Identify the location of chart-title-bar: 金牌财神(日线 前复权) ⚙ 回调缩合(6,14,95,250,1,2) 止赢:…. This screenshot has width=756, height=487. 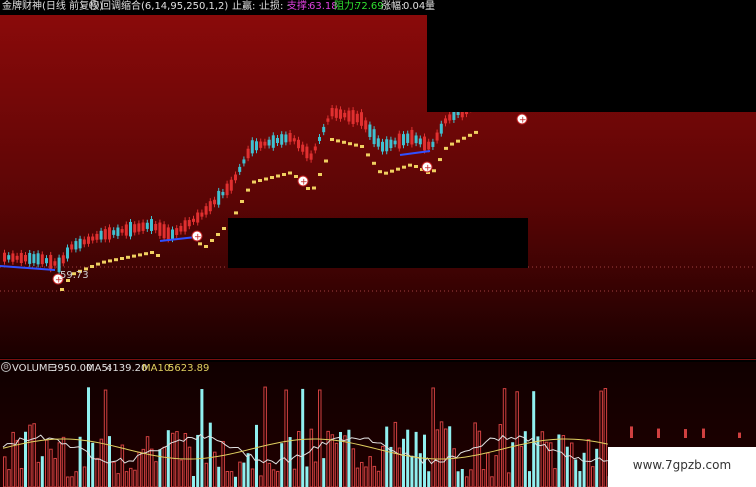
(218, 7).